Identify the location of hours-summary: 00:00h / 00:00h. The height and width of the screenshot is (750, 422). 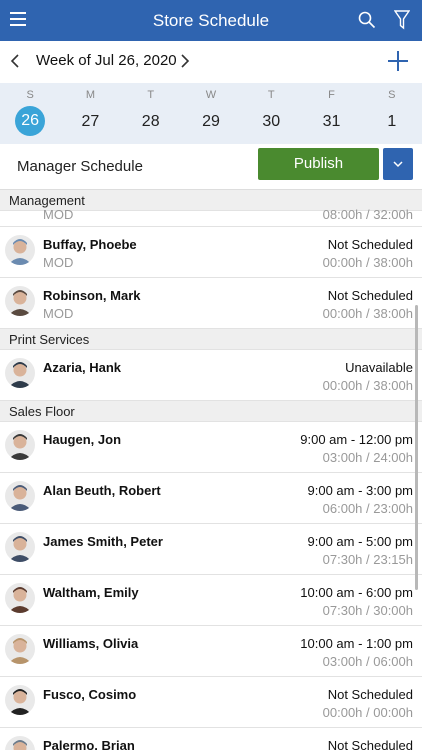
(367, 712).